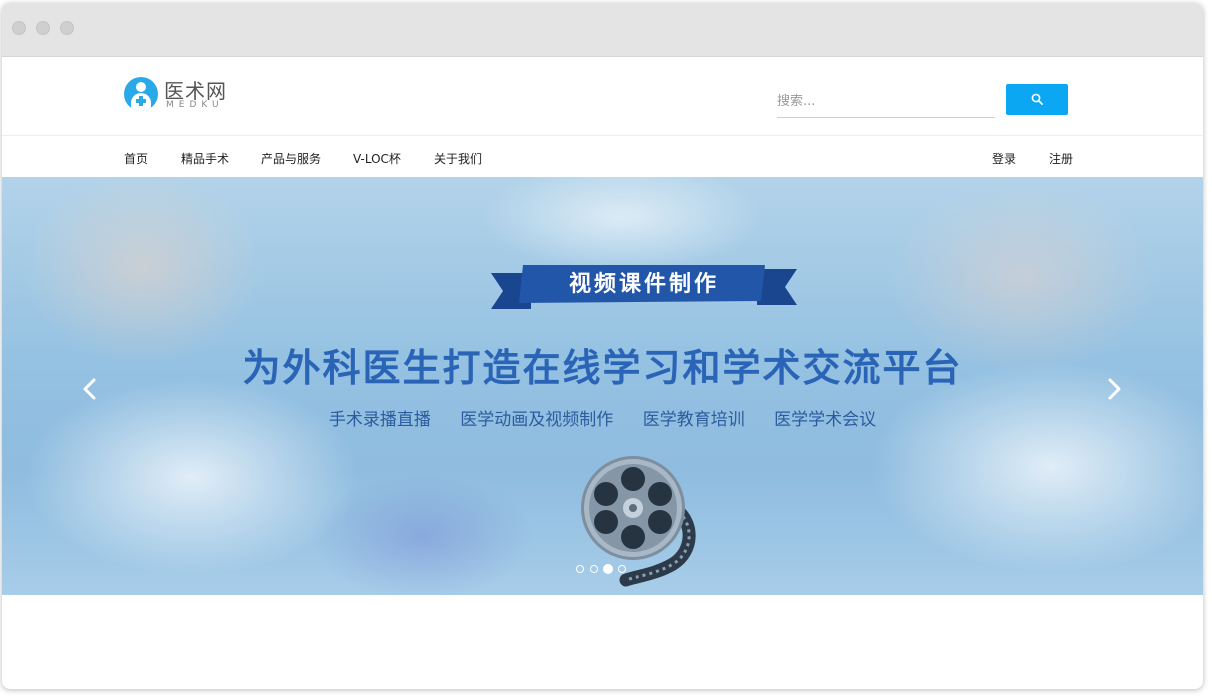  What do you see at coordinates (377, 158) in the screenshot?
I see `nav-item-vloc-cup: V-LOC杯` at bounding box center [377, 158].